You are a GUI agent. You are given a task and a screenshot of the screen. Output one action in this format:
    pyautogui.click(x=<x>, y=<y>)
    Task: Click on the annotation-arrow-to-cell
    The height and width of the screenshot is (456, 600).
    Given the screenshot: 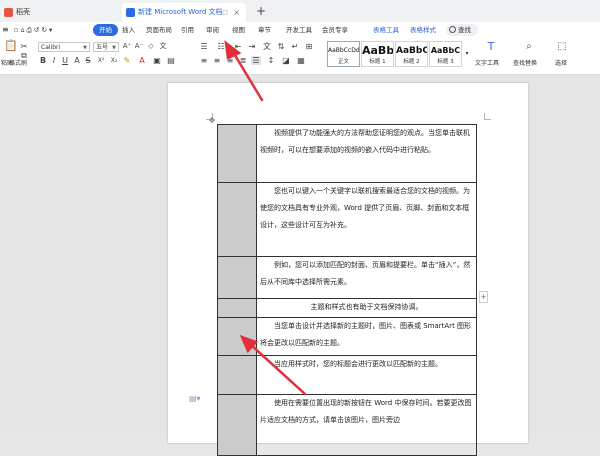 What is the action you would take?
    pyautogui.click(x=277, y=369)
    